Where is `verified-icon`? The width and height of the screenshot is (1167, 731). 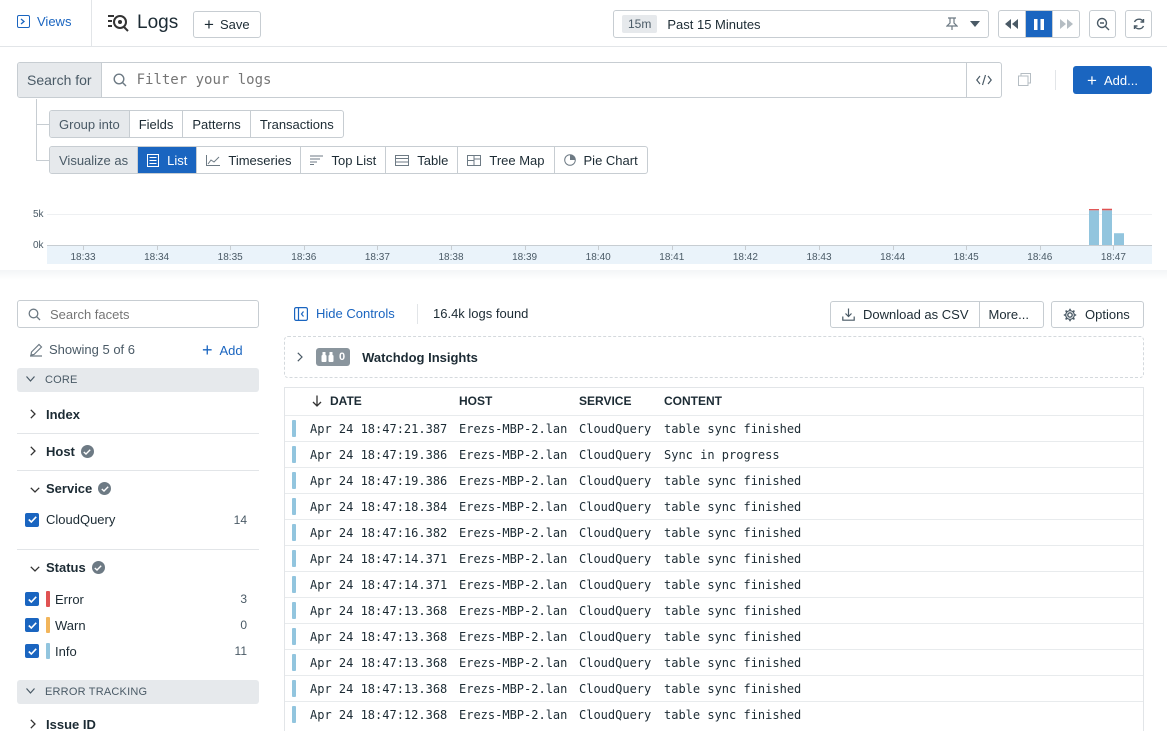
verified-icon is located at coordinates (87, 451).